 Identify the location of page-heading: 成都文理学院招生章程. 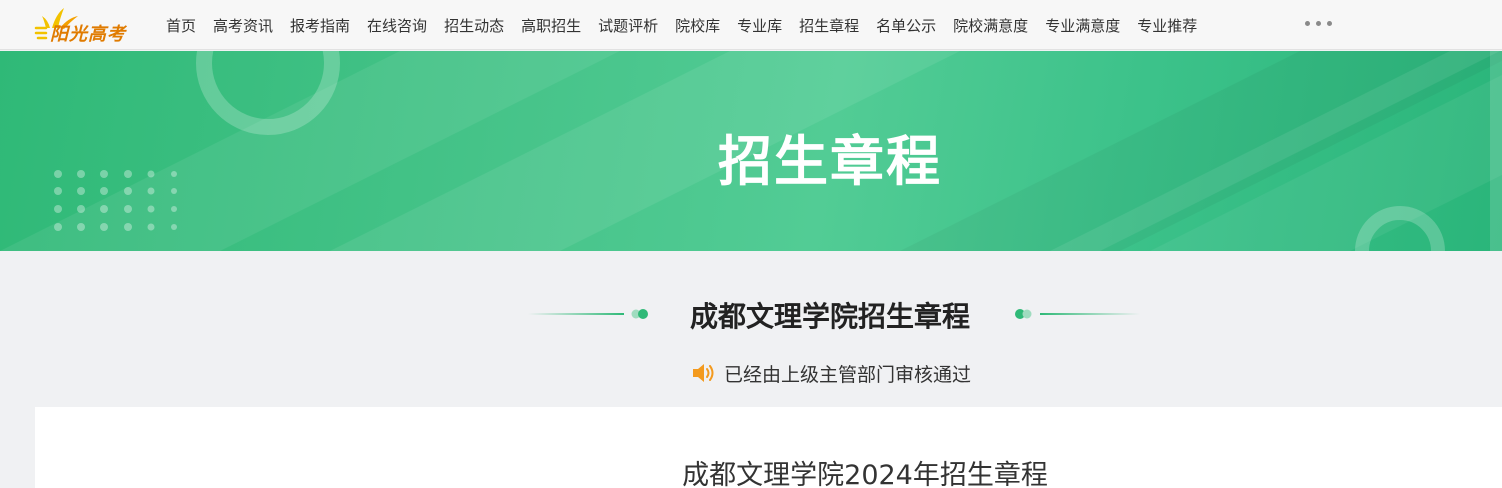
(829, 316).